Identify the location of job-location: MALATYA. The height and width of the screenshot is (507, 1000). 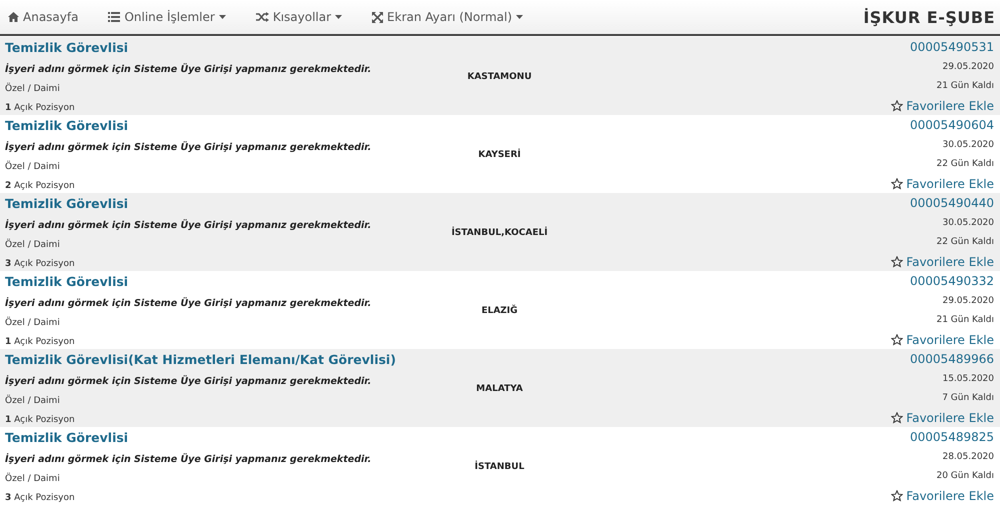
(499, 389).